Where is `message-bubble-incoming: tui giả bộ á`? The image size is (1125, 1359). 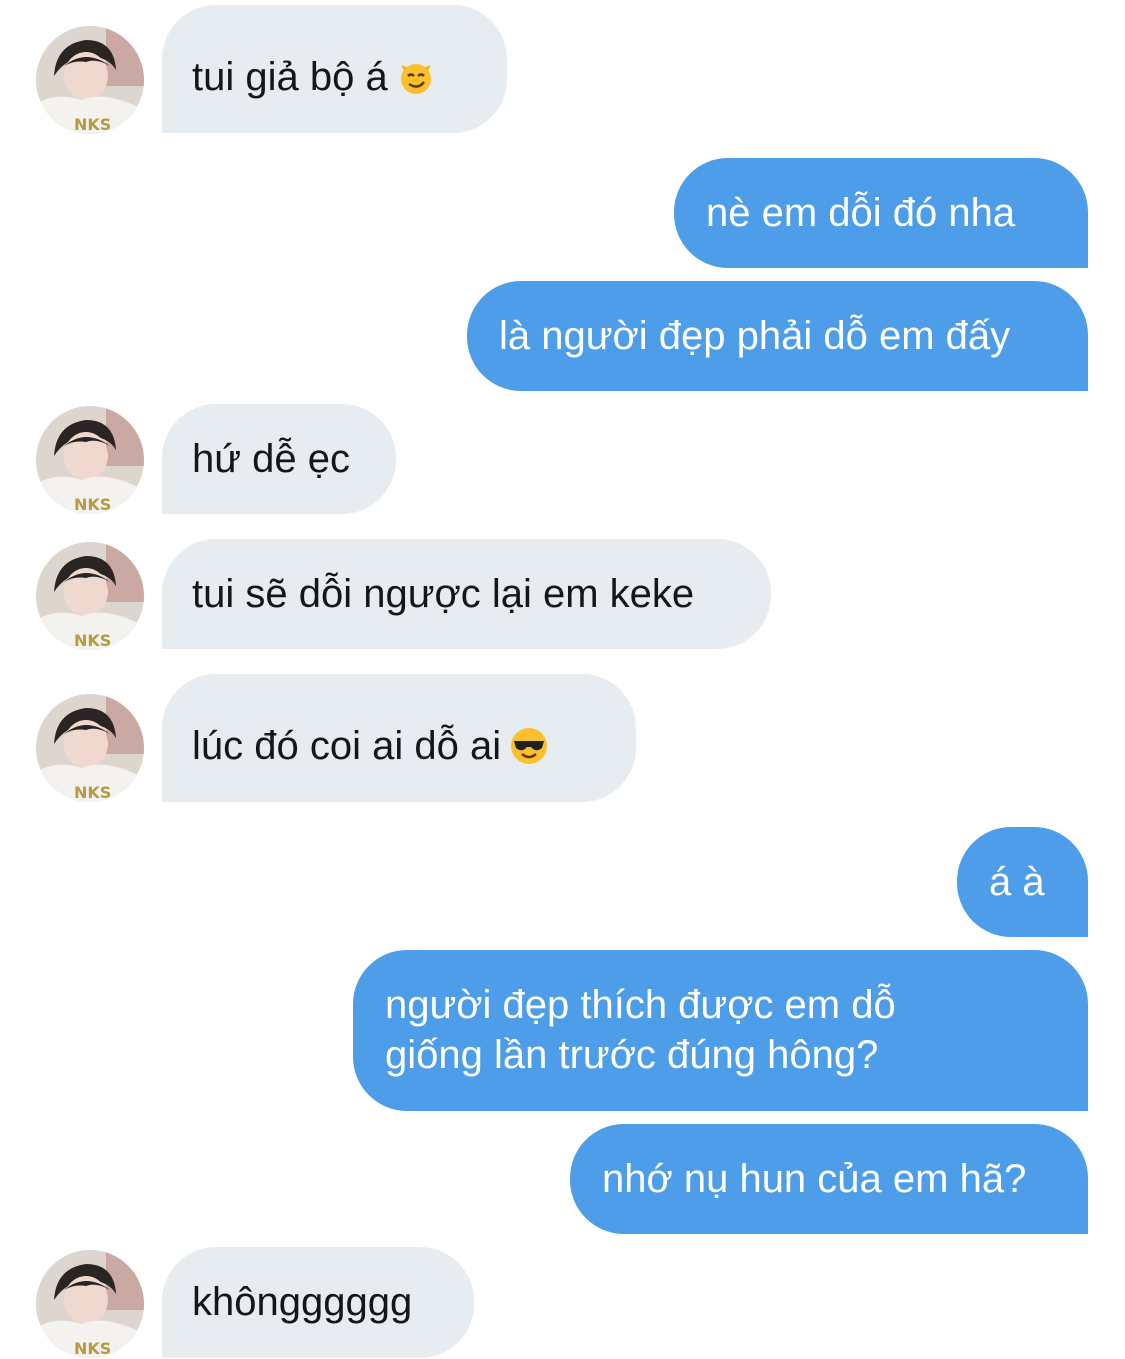 message-bubble-incoming: tui giả bộ á is located at coordinates (334, 69).